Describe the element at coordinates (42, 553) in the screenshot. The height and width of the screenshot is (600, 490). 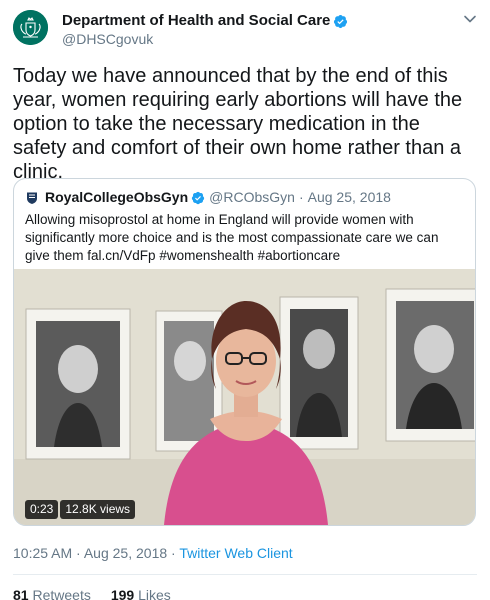
I see `tweet-time: 10:25 AM` at that location.